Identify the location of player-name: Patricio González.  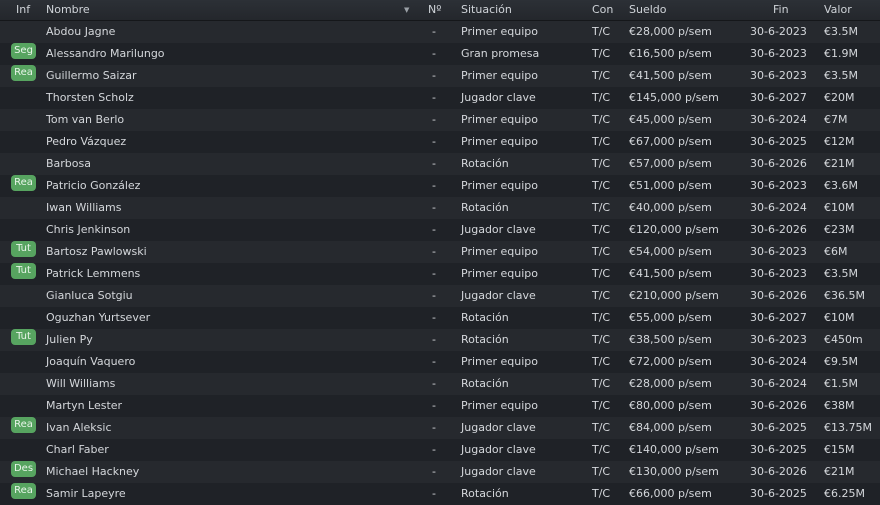
(93, 186).